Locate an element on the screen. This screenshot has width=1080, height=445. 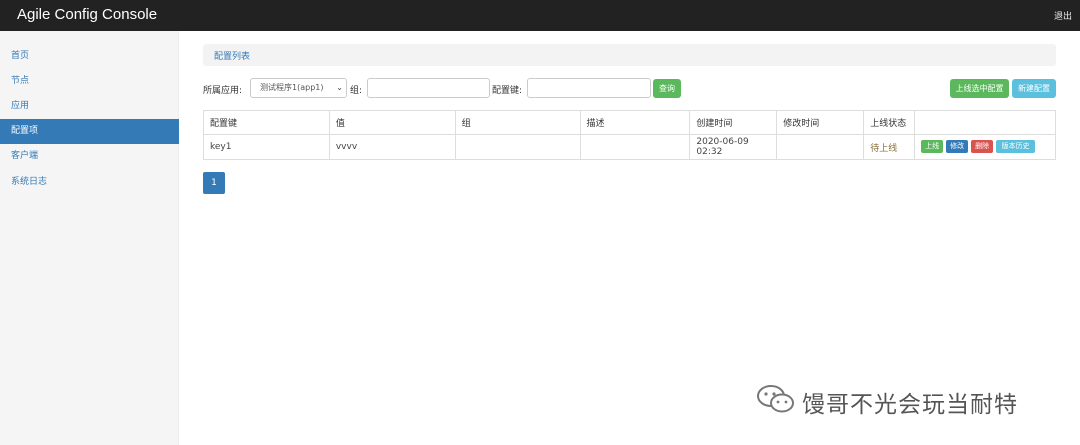
cell-created: 2020-06-09 02:32 is located at coordinates (733, 147).